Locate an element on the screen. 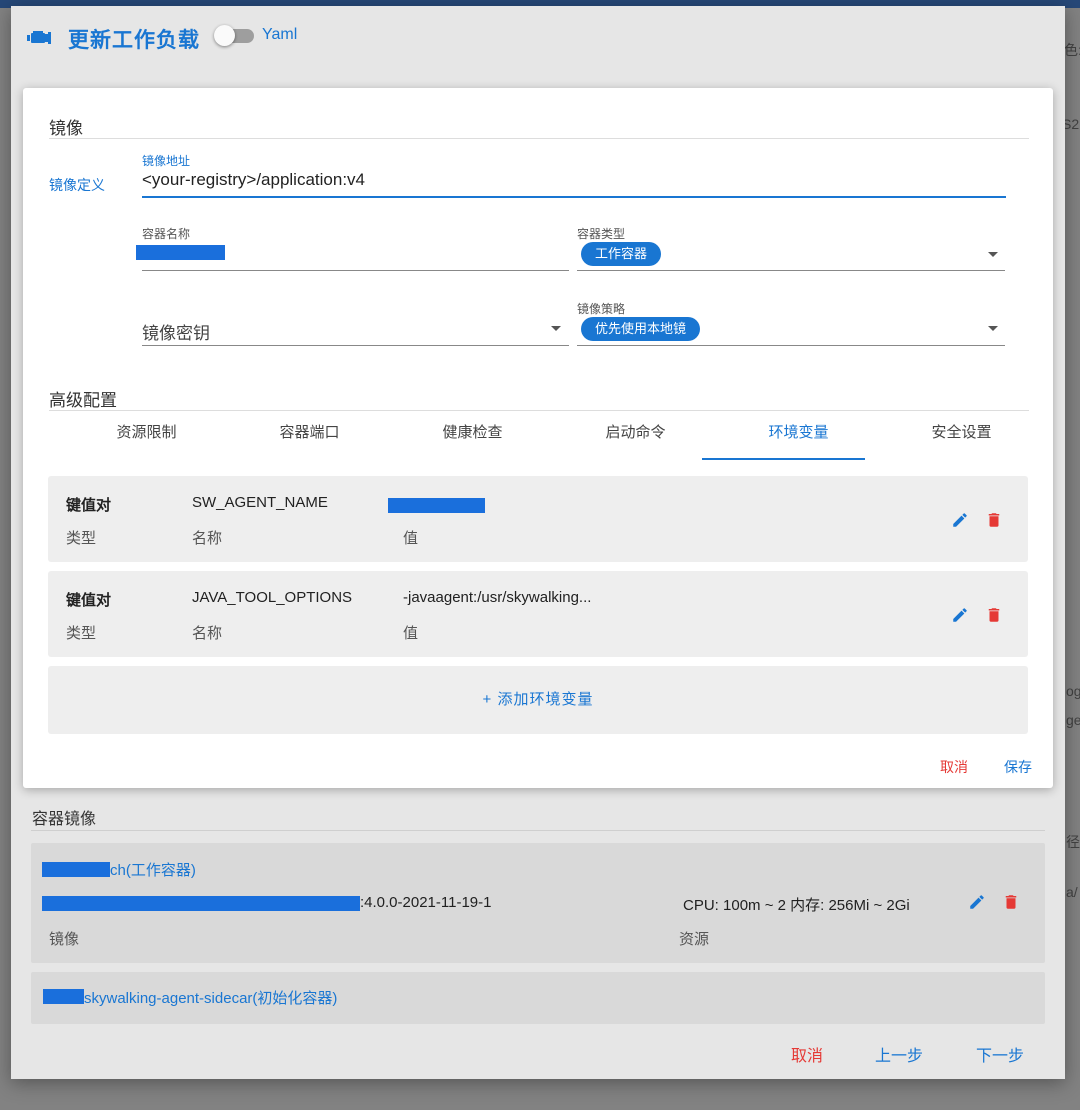 The width and height of the screenshot is (1080, 1110). tab-env-vars: 环境变量 is located at coordinates (798, 434).